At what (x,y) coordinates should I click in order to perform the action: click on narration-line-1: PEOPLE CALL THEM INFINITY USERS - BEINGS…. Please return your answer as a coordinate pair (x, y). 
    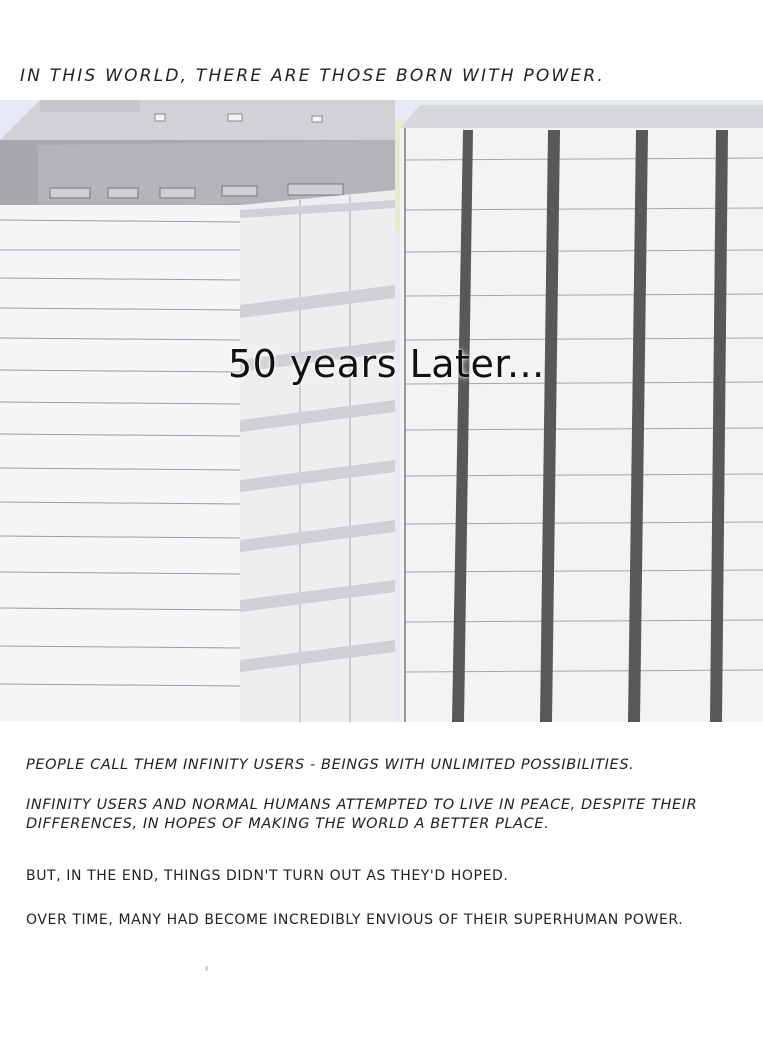
    Looking at the image, I should click on (330, 765).